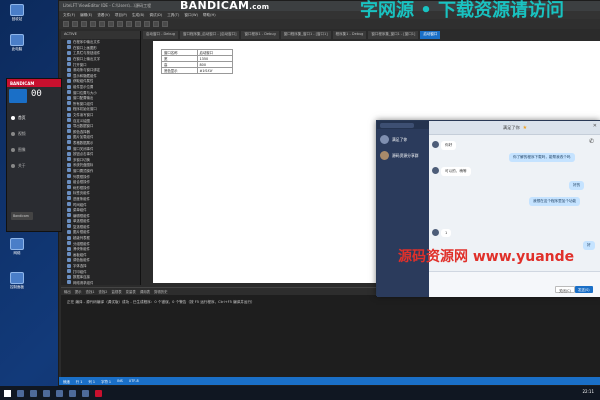  What do you see at coordinates (165, 24) in the screenshot?
I see `debug-icon` at bounding box center [165, 24].